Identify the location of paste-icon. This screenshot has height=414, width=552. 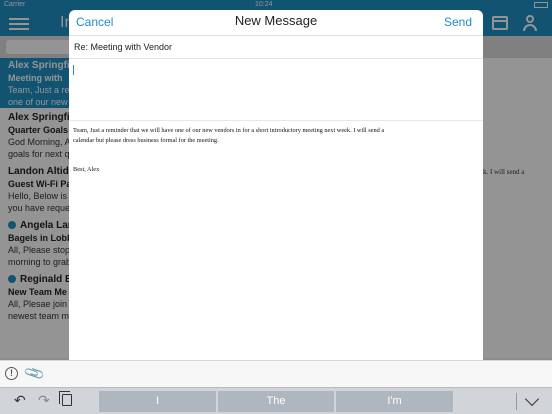
(65, 398).